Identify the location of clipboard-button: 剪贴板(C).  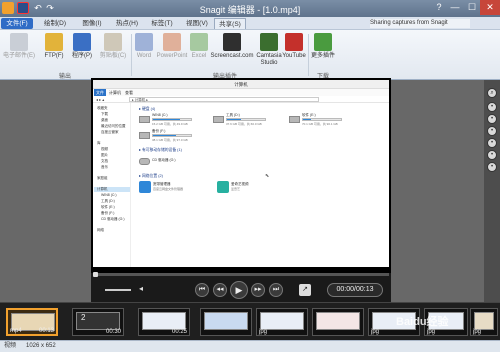
(113, 51).